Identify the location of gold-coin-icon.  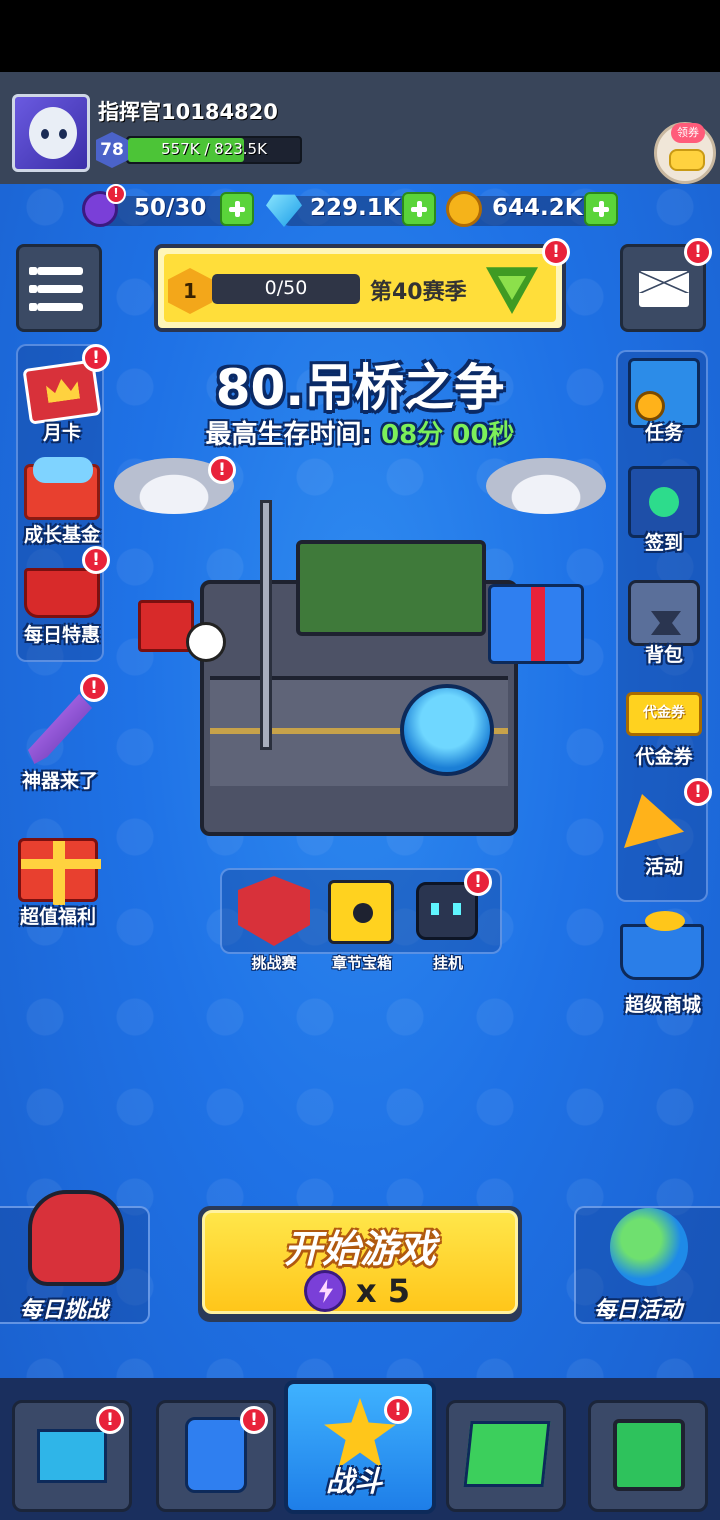
(464, 209).